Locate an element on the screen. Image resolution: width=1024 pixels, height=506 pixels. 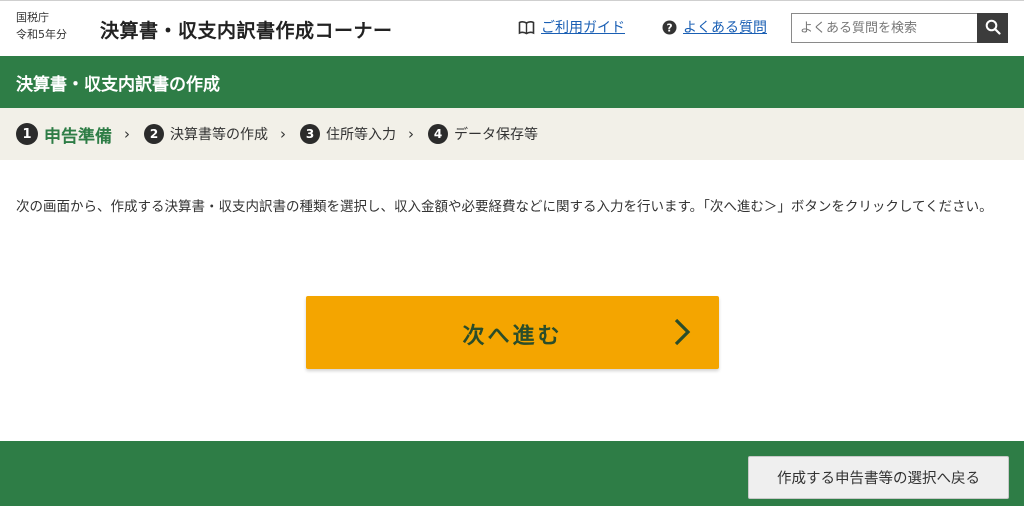
page-title: 決算書・収支内訳書の作成 is located at coordinates (118, 85).